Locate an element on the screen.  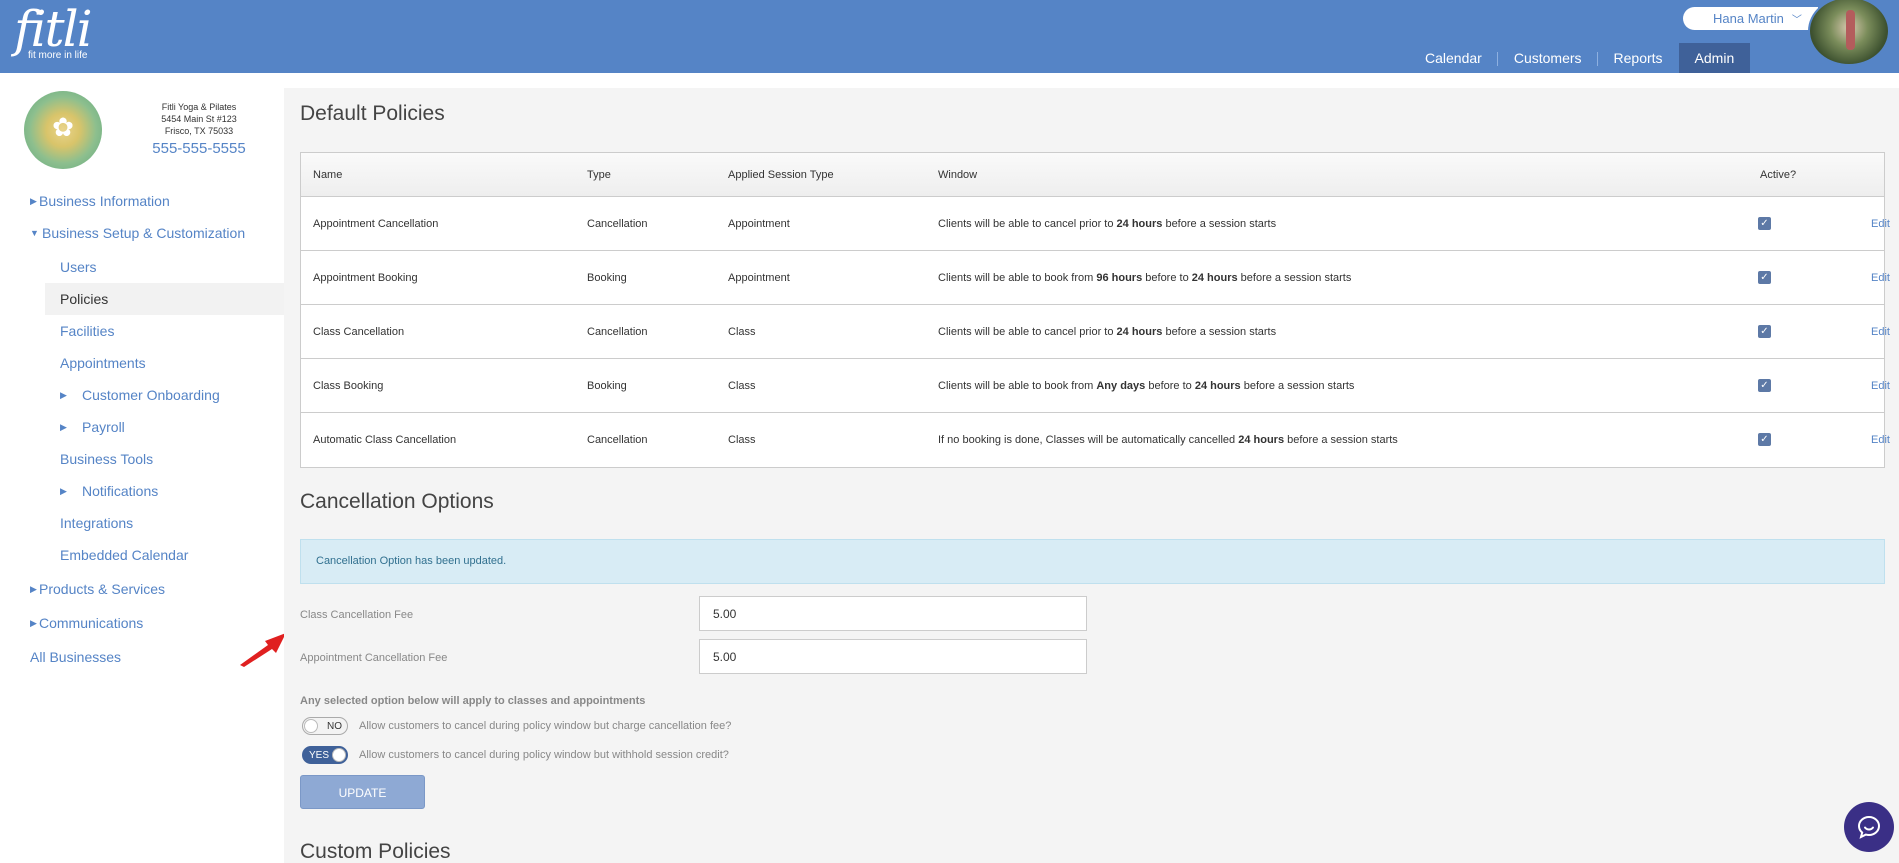
appt-fee-label: Appointment Cancellation Fee is located at coordinates (374, 658).